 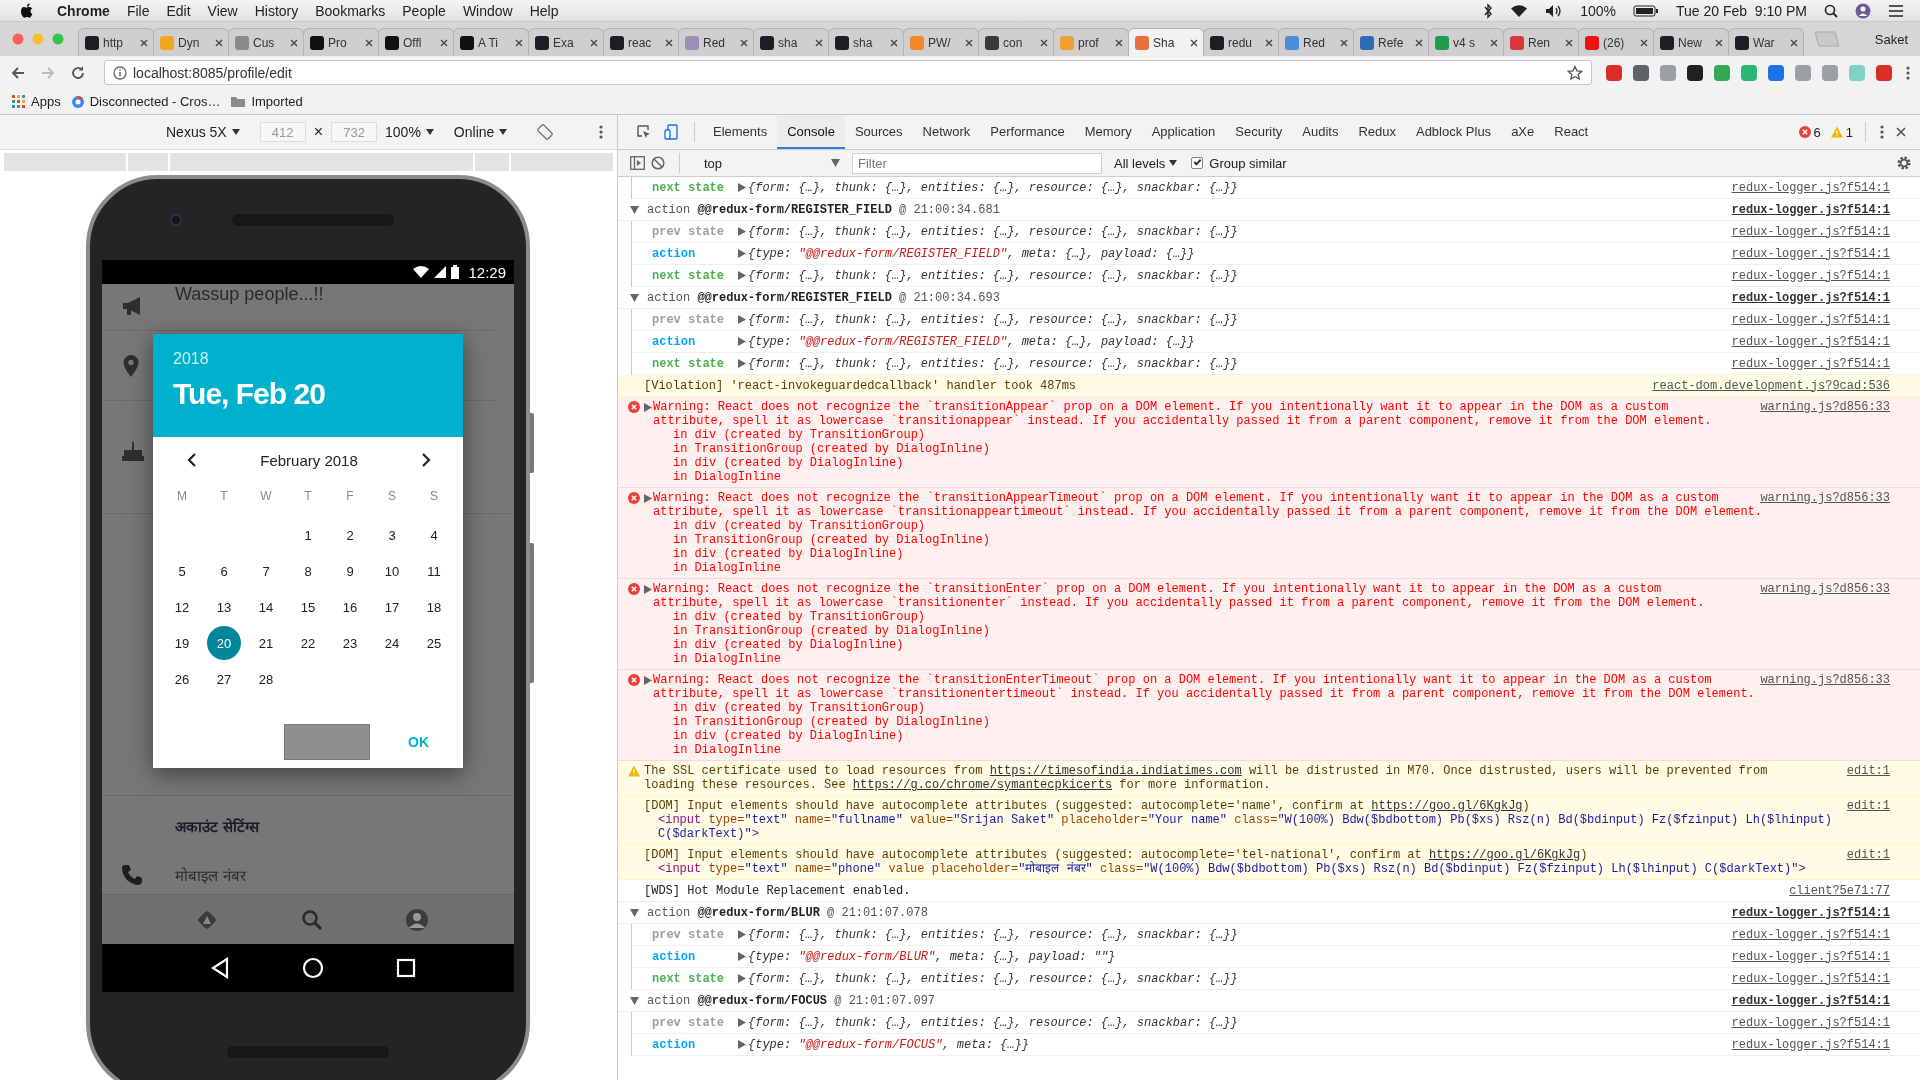 I want to click on previous-month-icon, so click(x=192, y=460).